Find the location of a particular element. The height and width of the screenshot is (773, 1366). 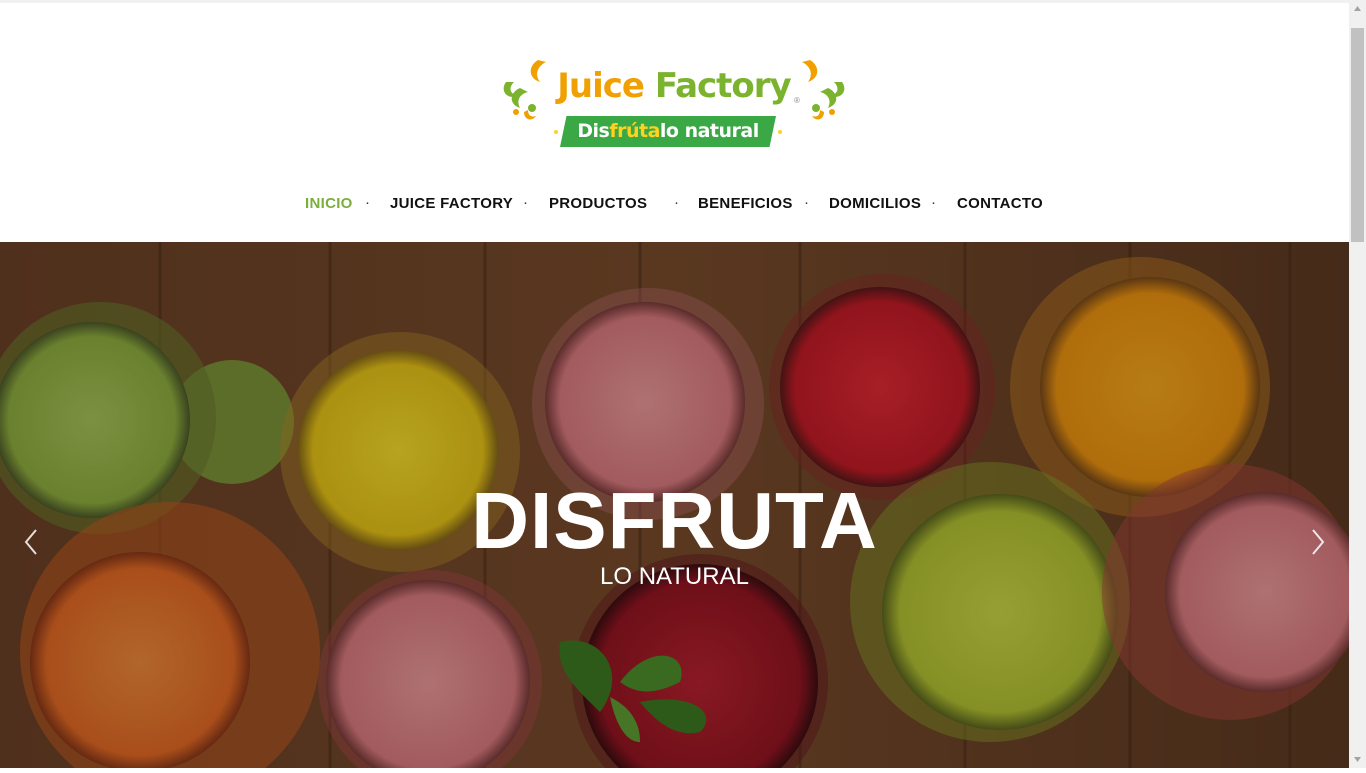

registered-mark: ® is located at coordinates (797, 100).